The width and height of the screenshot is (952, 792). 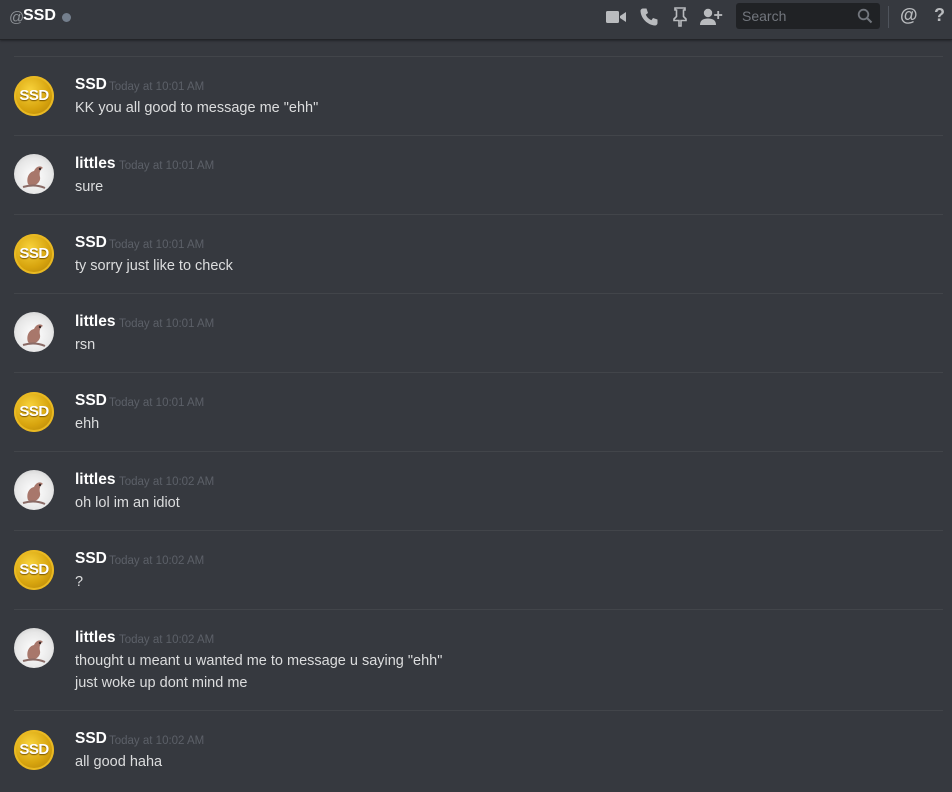 What do you see at coordinates (79, 582) in the screenshot?
I see `message-text: ?` at bounding box center [79, 582].